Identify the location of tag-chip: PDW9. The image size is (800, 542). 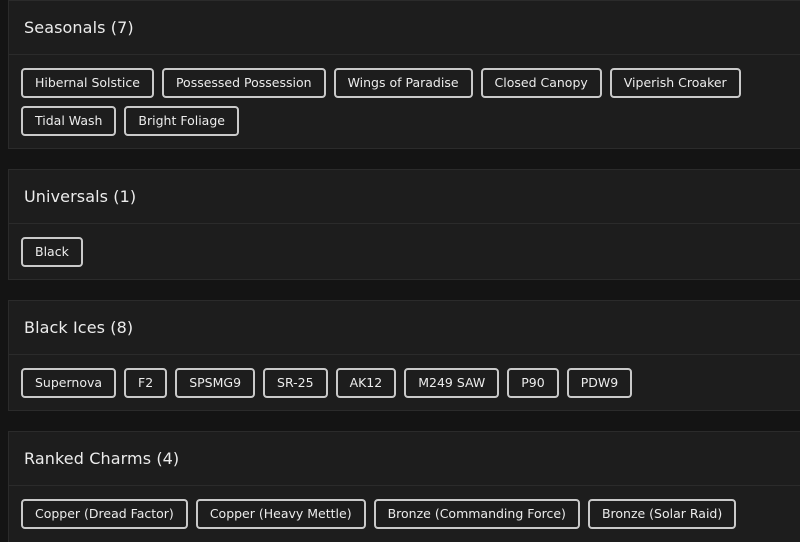
(599, 383).